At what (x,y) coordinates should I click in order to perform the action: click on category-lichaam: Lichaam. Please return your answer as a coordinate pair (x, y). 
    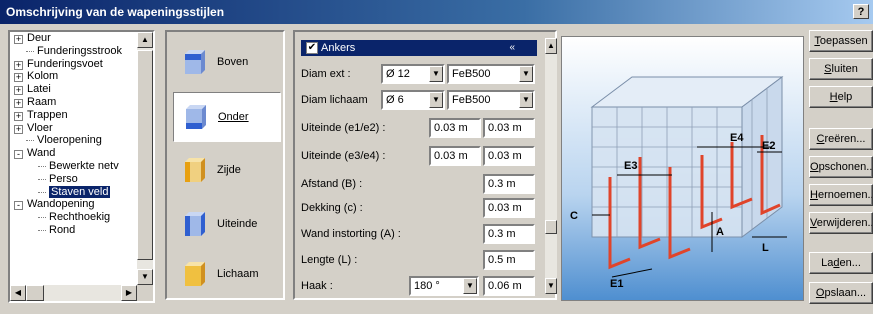
    Looking at the image, I should click on (227, 275).